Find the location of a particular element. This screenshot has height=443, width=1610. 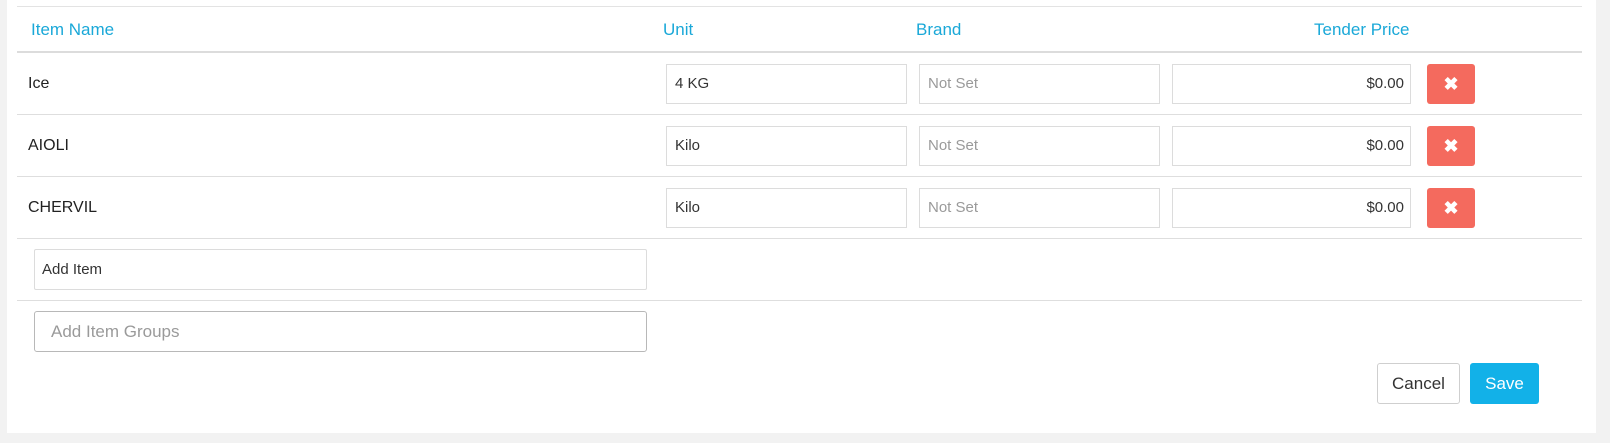

table-row: Ice 4 KG Not Set $0.00 ✖ is located at coordinates (799, 84).